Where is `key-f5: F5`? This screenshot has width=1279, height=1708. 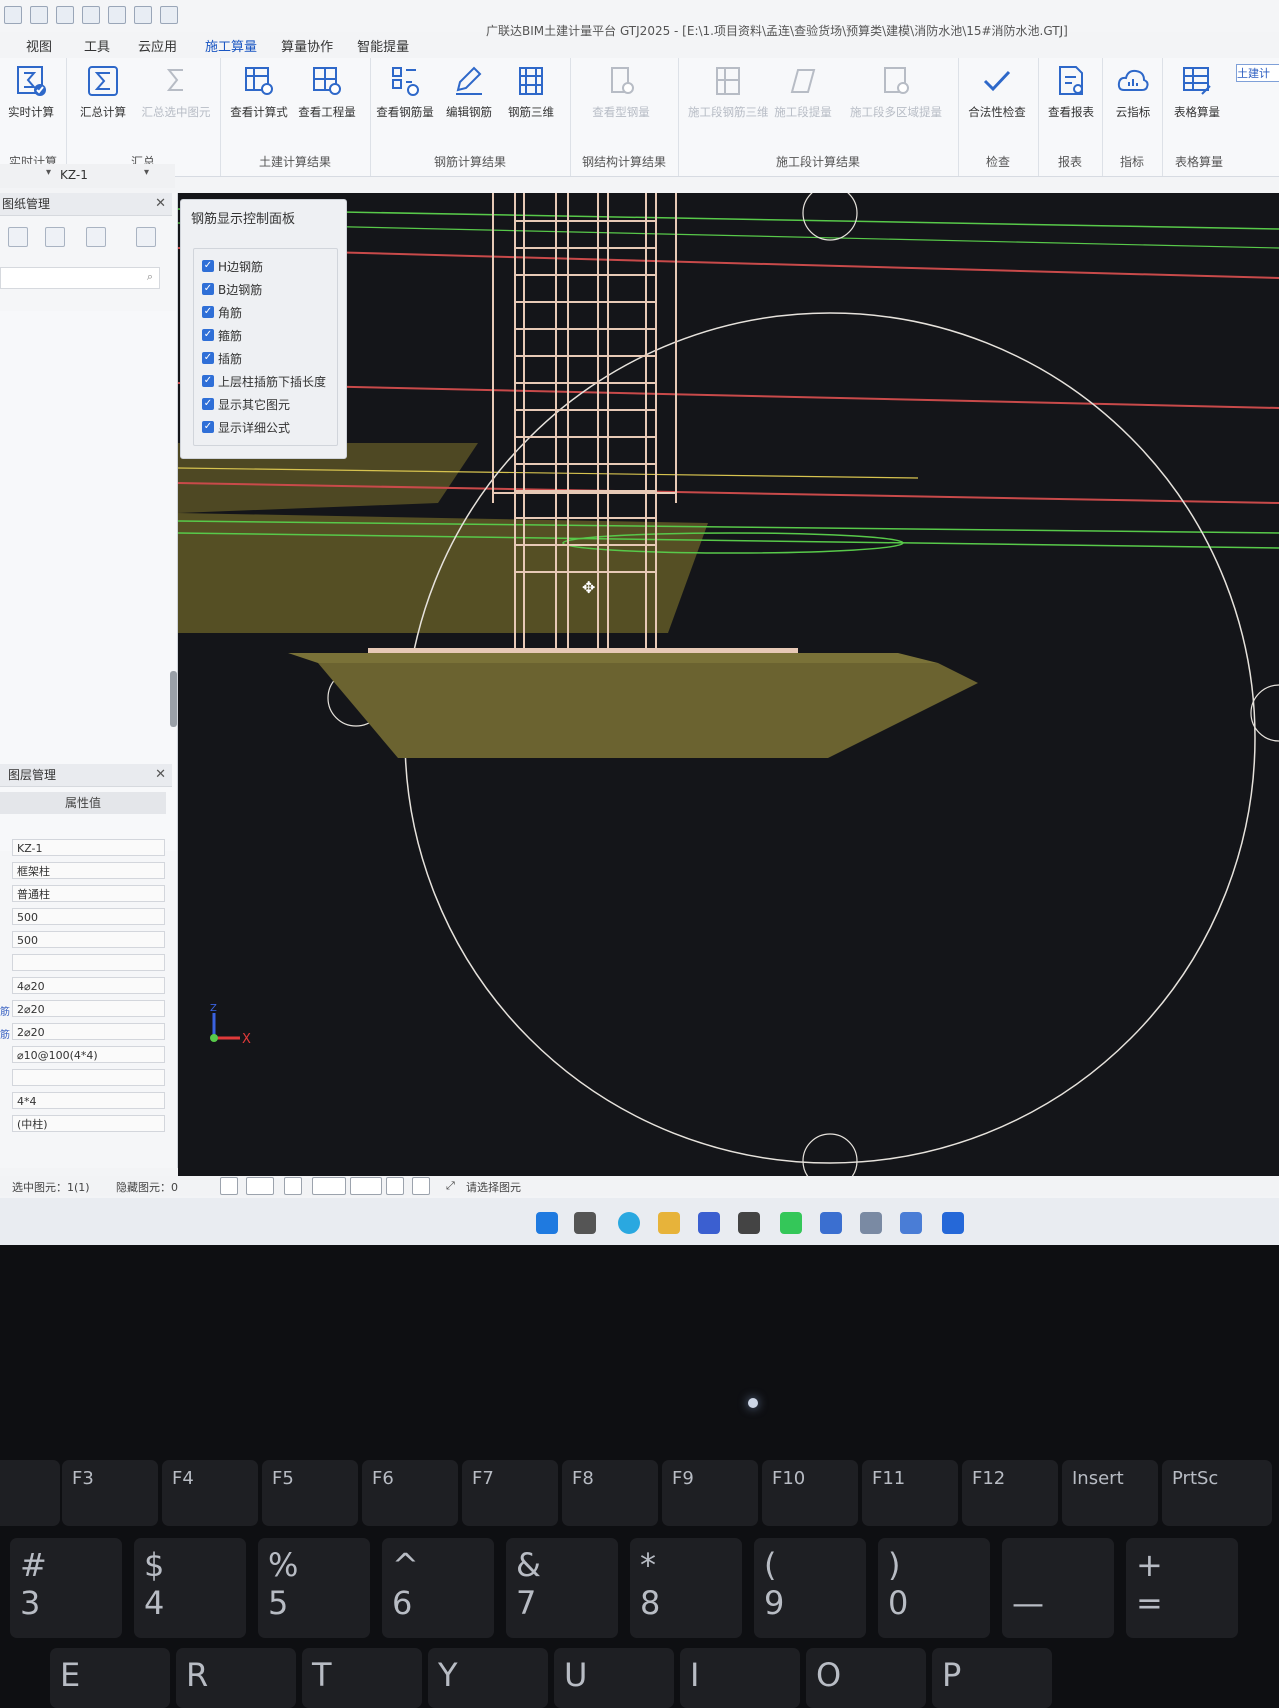
key-f5: F5 is located at coordinates (310, 1493).